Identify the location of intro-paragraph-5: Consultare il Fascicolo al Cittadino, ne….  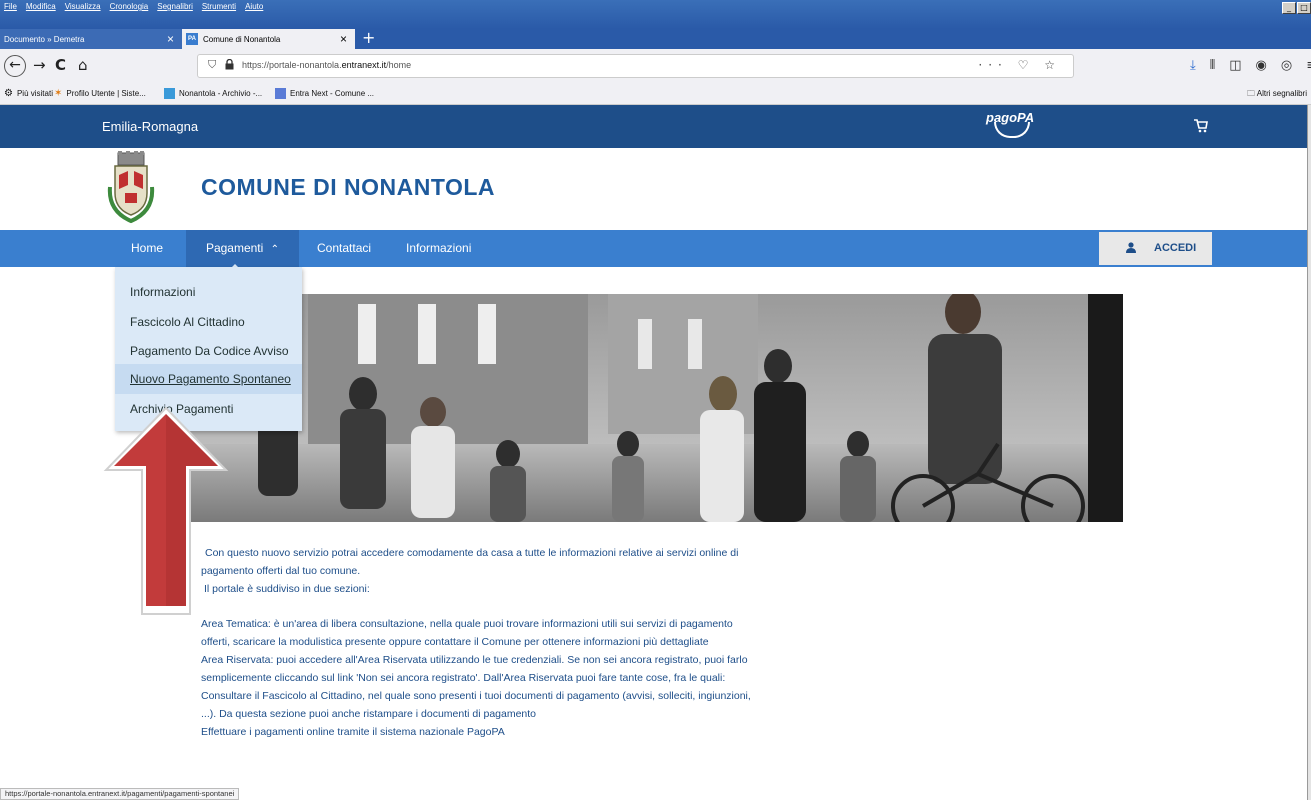
(476, 705).